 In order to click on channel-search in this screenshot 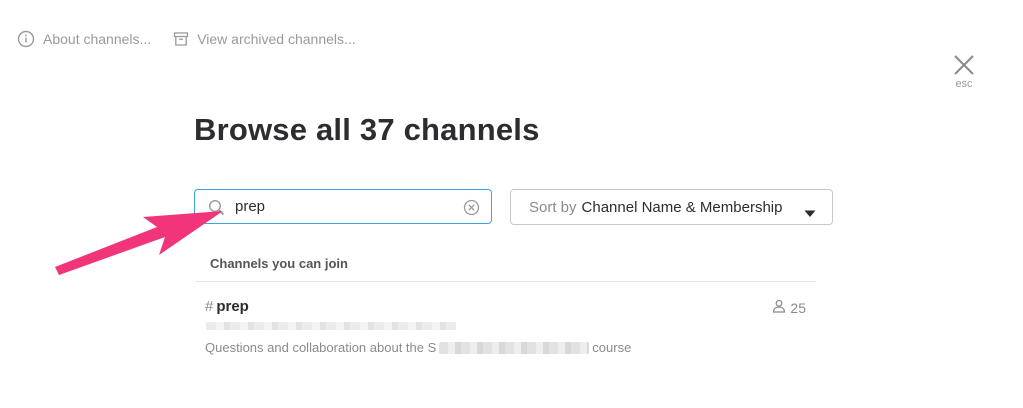, I will do `click(343, 206)`.